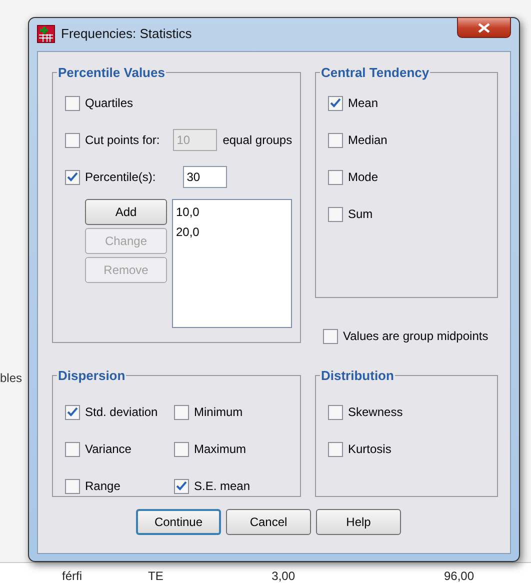 The width and height of the screenshot is (531, 583). Describe the element at coordinates (46, 33) in the screenshot. I see `table-icon` at that location.